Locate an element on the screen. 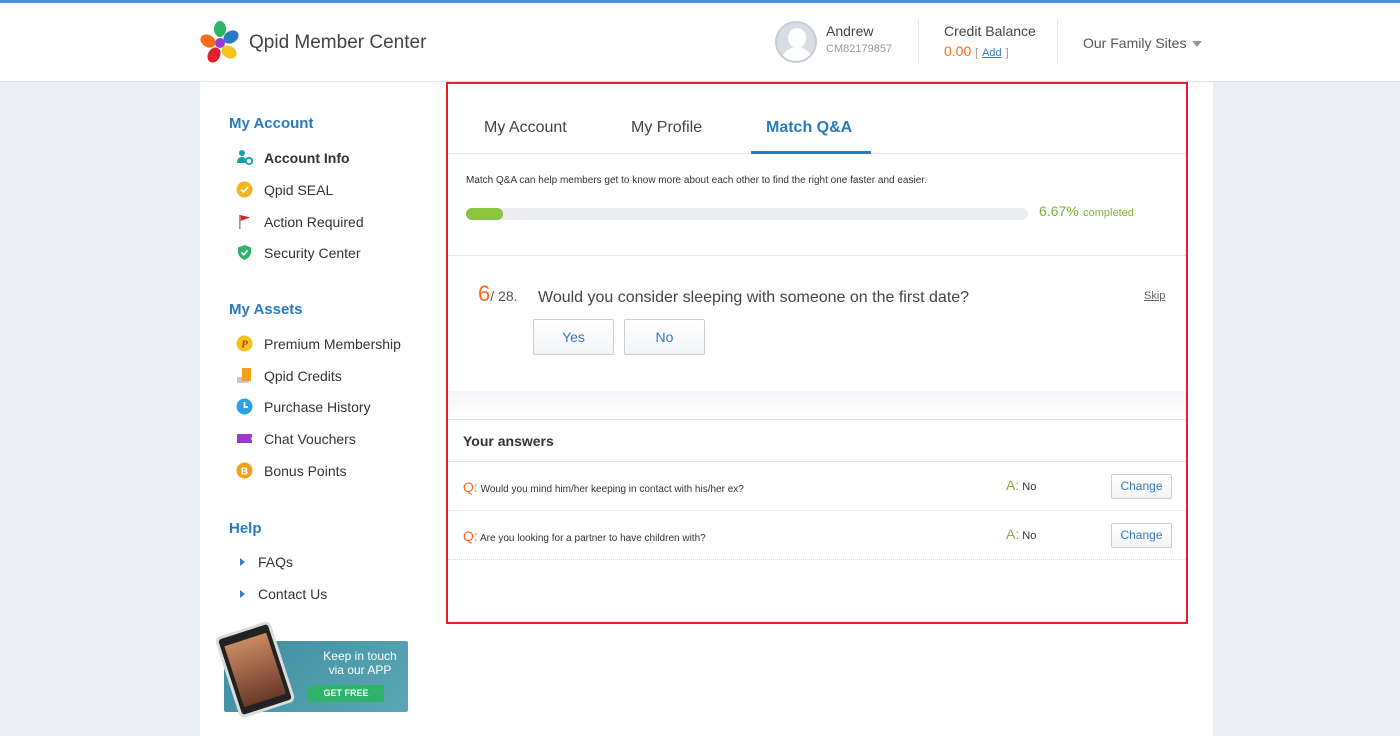  voucher-icon is located at coordinates (244, 438).